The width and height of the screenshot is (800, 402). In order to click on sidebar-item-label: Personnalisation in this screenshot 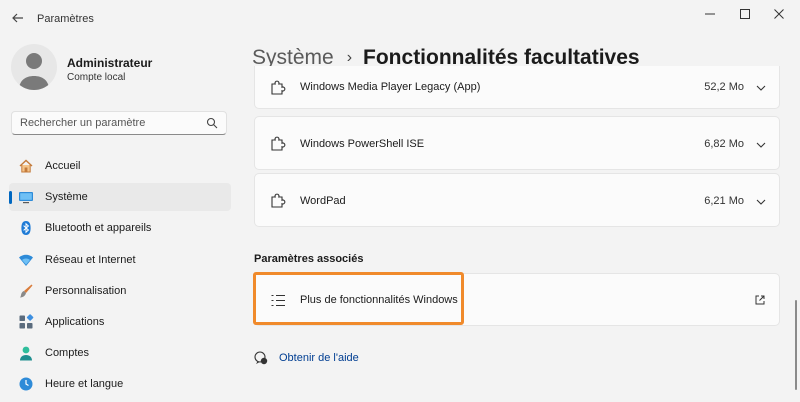, I will do `click(86, 290)`.